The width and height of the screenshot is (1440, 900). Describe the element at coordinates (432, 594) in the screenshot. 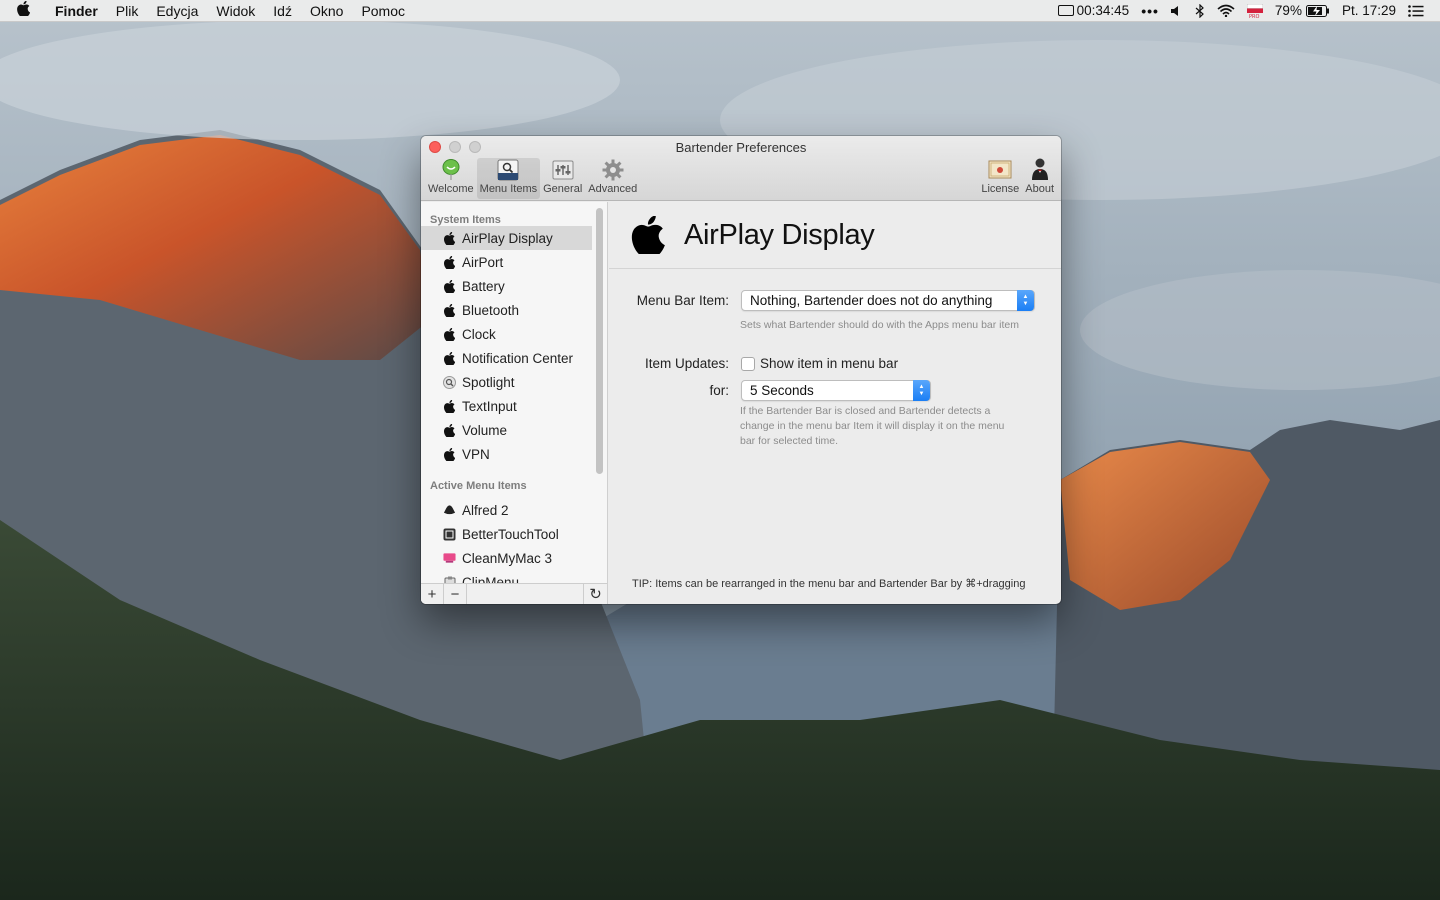

I see `add-item-button: +` at that location.